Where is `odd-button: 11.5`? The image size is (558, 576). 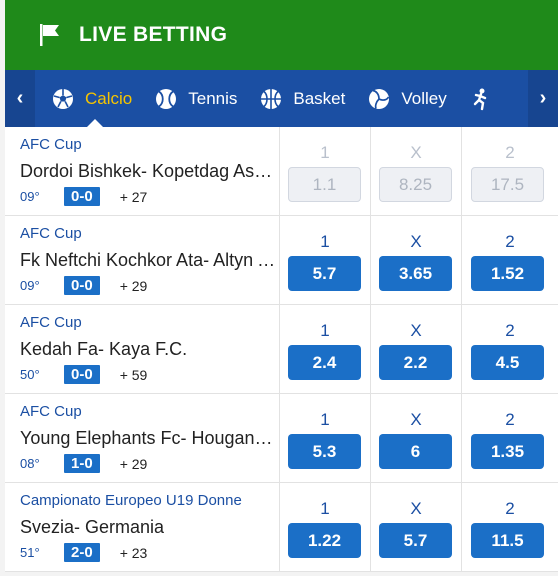
odd-button: 11.5 is located at coordinates (507, 540).